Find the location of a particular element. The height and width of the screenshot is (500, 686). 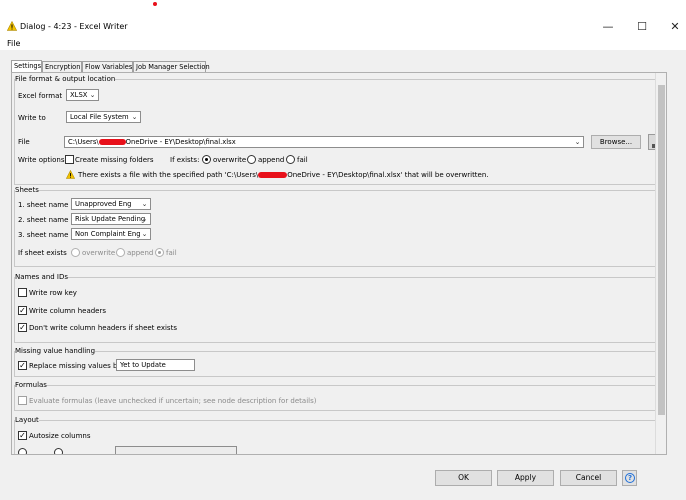

names-section is located at coordinates (339, 310).